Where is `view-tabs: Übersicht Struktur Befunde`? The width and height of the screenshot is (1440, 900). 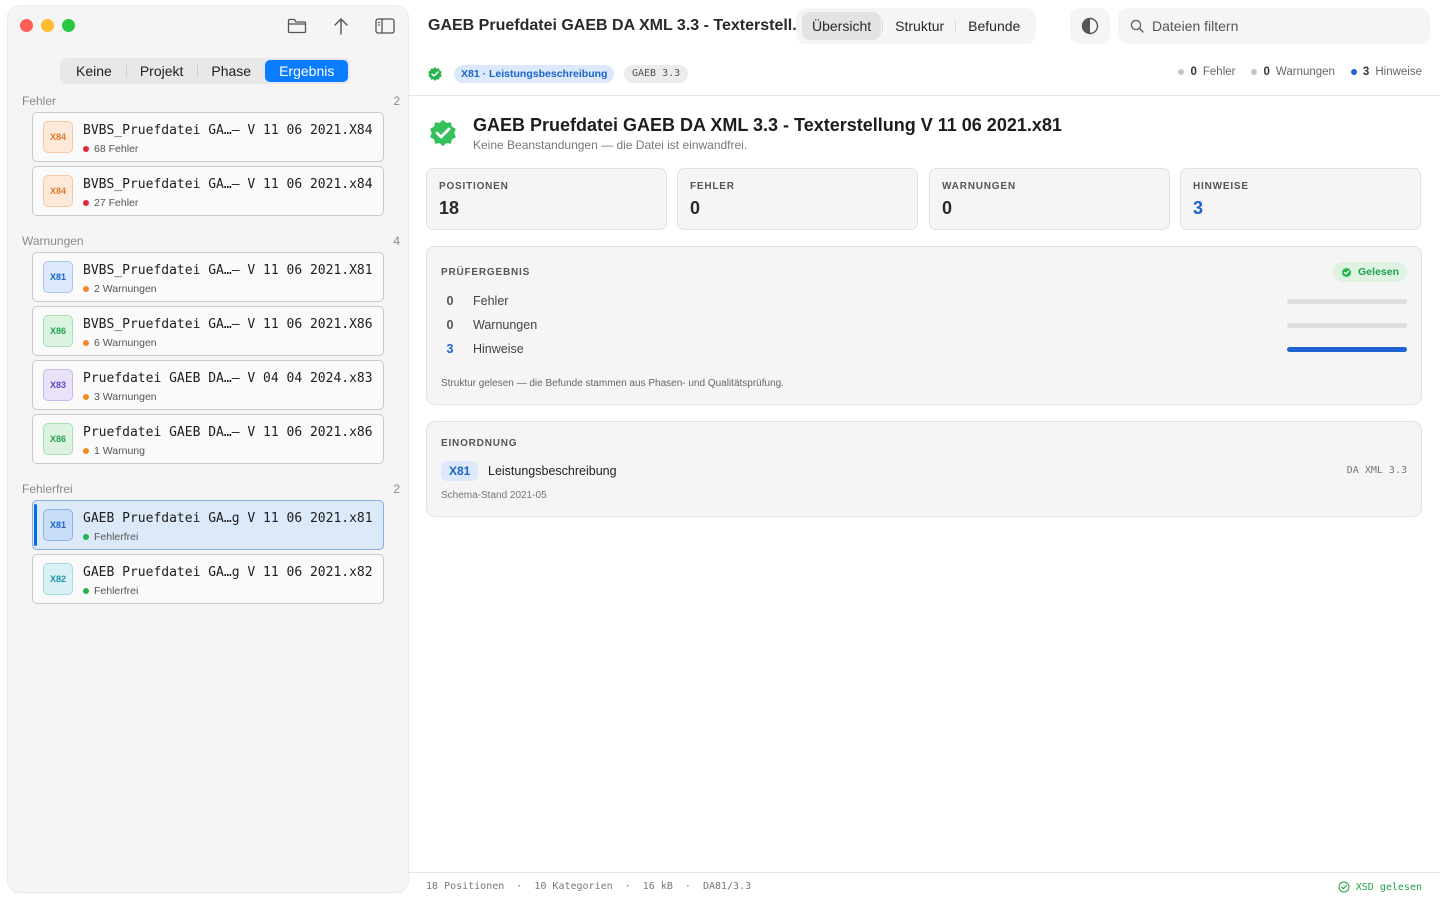 view-tabs: Übersicht Struktur Befunde is located at coordinates (916, 26).